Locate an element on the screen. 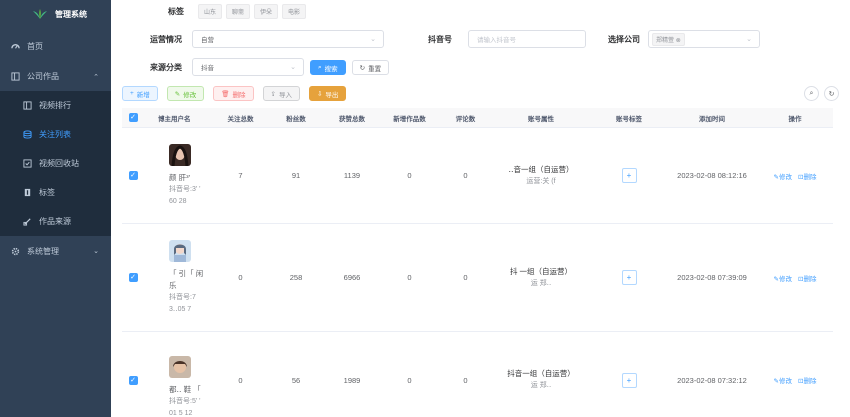 The height and width of the screenshot is (417, 850). logo: 管理系统 is located at coordinates (55, 14).